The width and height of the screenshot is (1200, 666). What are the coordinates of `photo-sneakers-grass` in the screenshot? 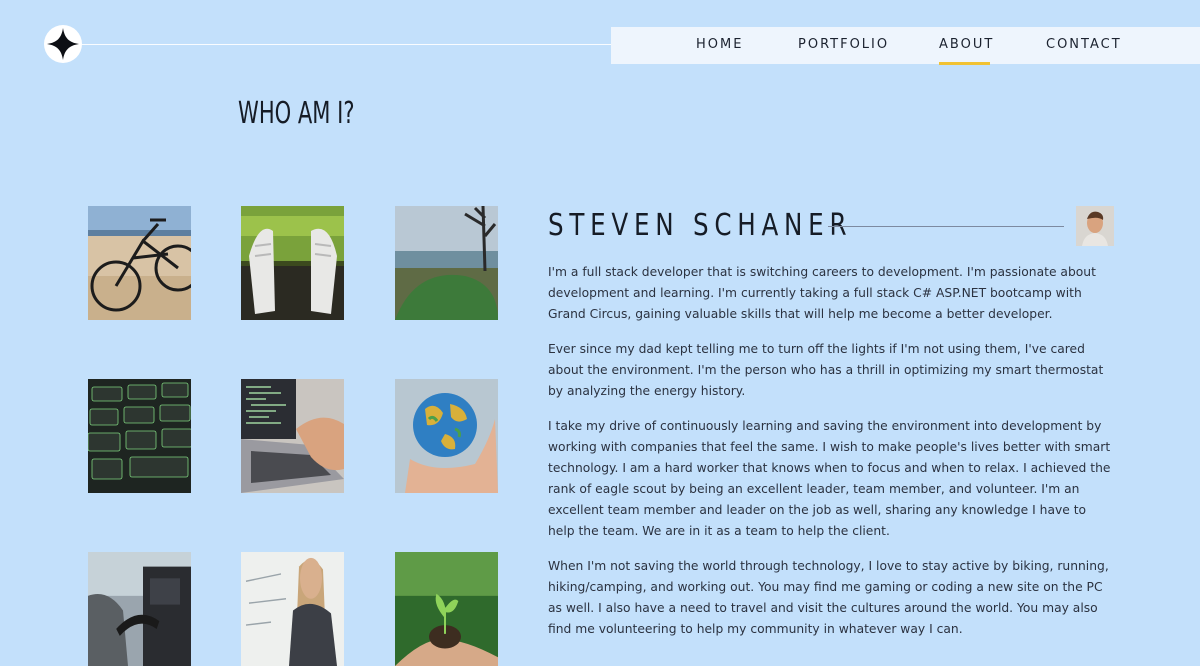 It's located at (292, 263).